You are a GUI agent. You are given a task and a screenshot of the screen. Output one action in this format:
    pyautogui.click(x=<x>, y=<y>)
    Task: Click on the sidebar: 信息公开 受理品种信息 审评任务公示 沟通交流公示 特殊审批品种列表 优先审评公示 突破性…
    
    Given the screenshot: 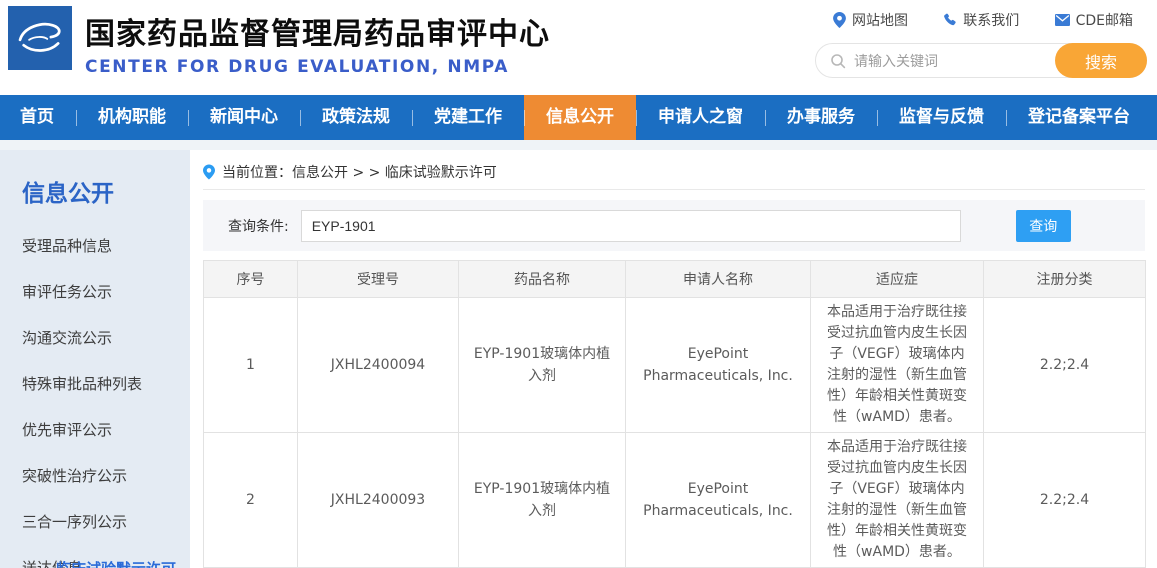 What is the action you would take?
    pyautogui.click(x=95, y=359)
    